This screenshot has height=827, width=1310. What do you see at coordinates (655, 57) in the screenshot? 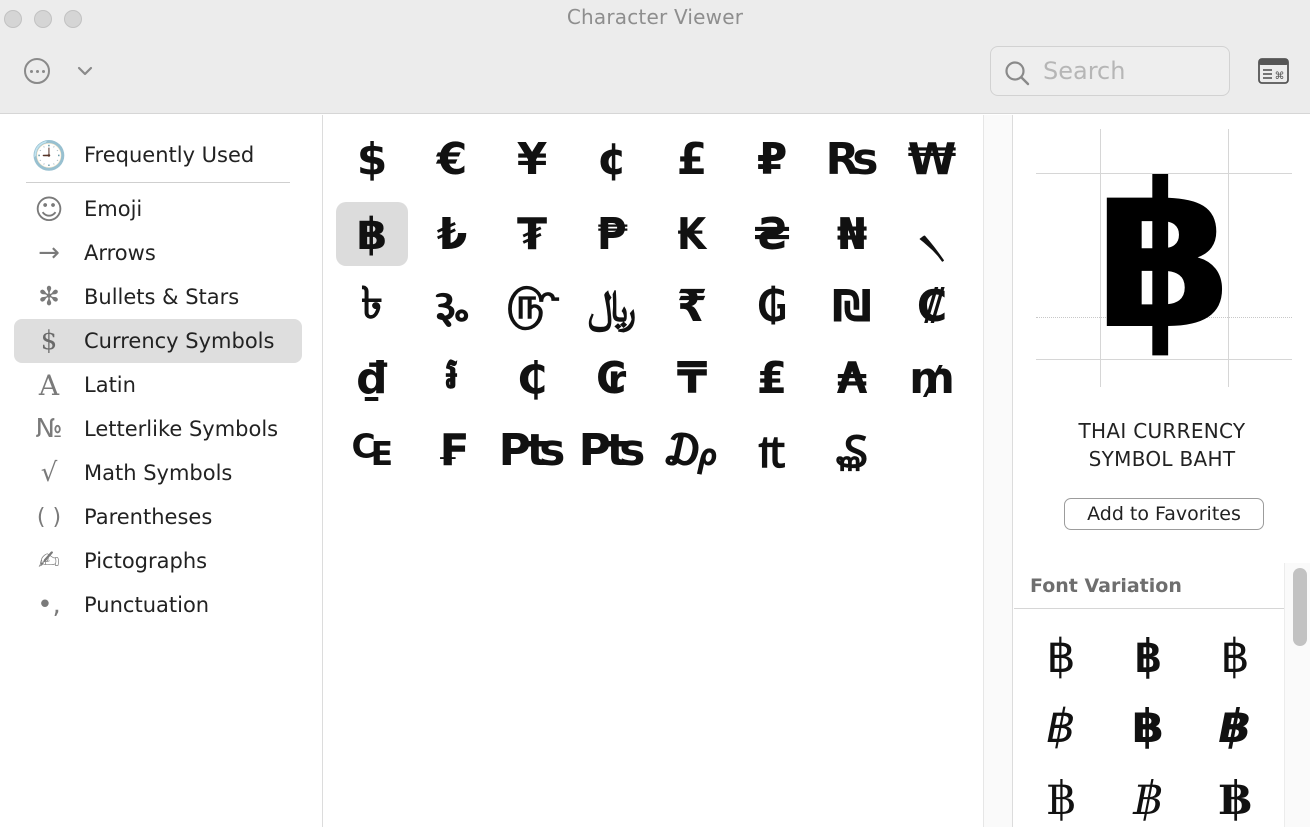
I see `title-bar: Character Viewer ⌘` at bounding box center [655, 57].